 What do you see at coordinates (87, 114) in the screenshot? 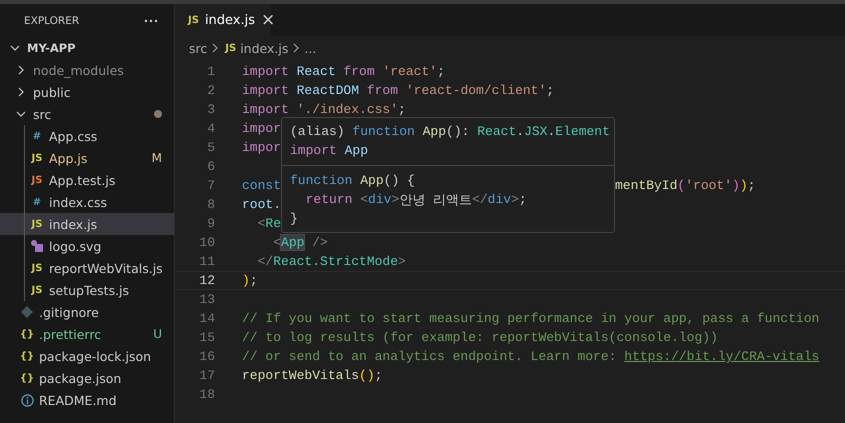
I see `folder-item: src` at bounding box center [87, 114].